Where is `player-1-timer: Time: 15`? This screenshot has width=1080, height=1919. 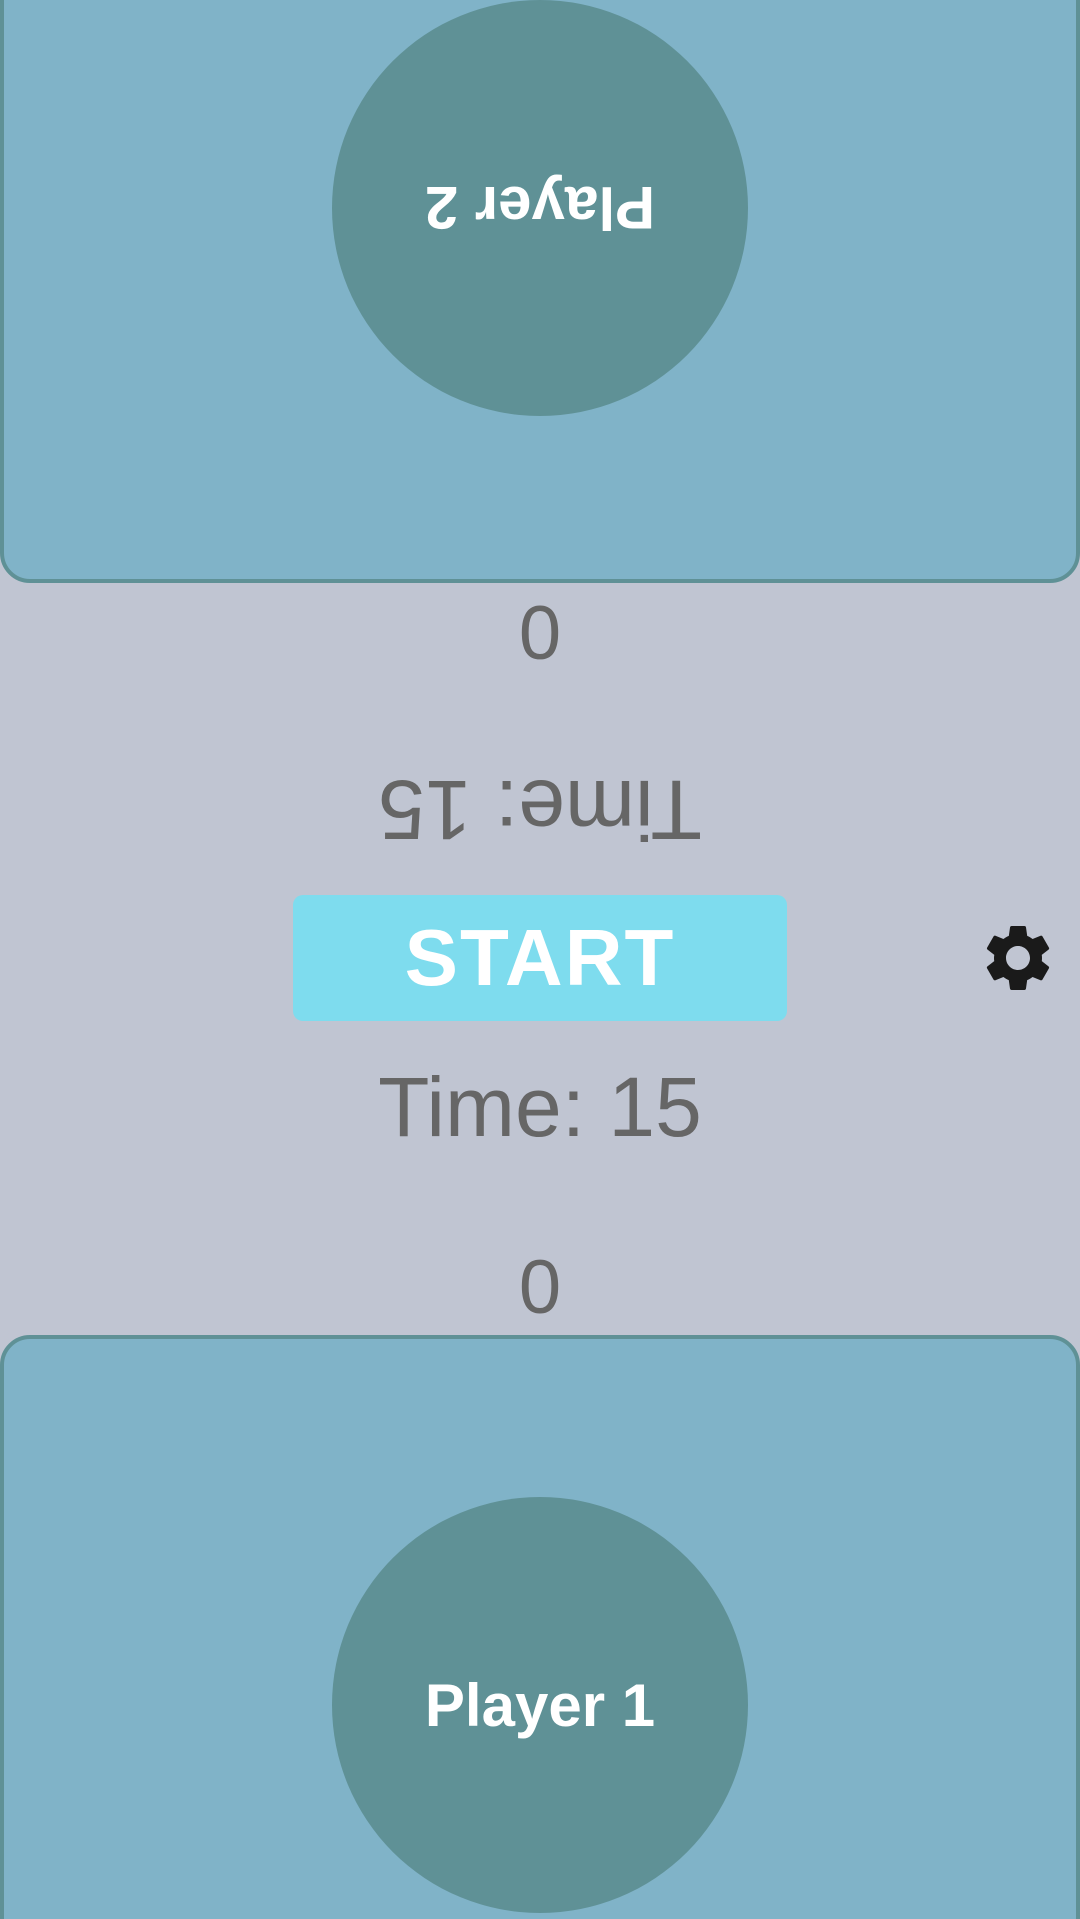 player-1-timer: Time: 15 is located at coordinates (540, 1107).